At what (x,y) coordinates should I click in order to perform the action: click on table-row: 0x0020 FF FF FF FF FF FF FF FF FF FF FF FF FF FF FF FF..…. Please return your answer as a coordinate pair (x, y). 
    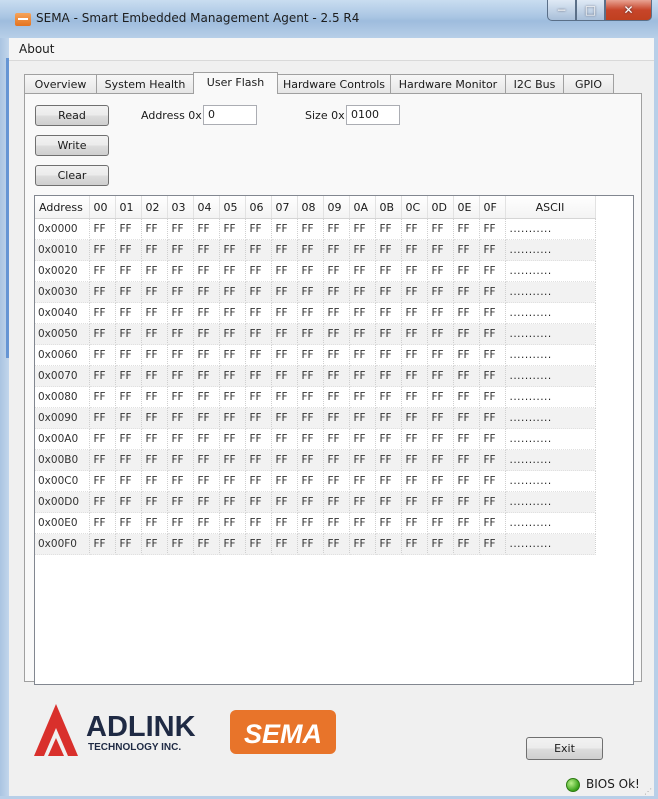
    Looking at the image, I should click on (315, 271).